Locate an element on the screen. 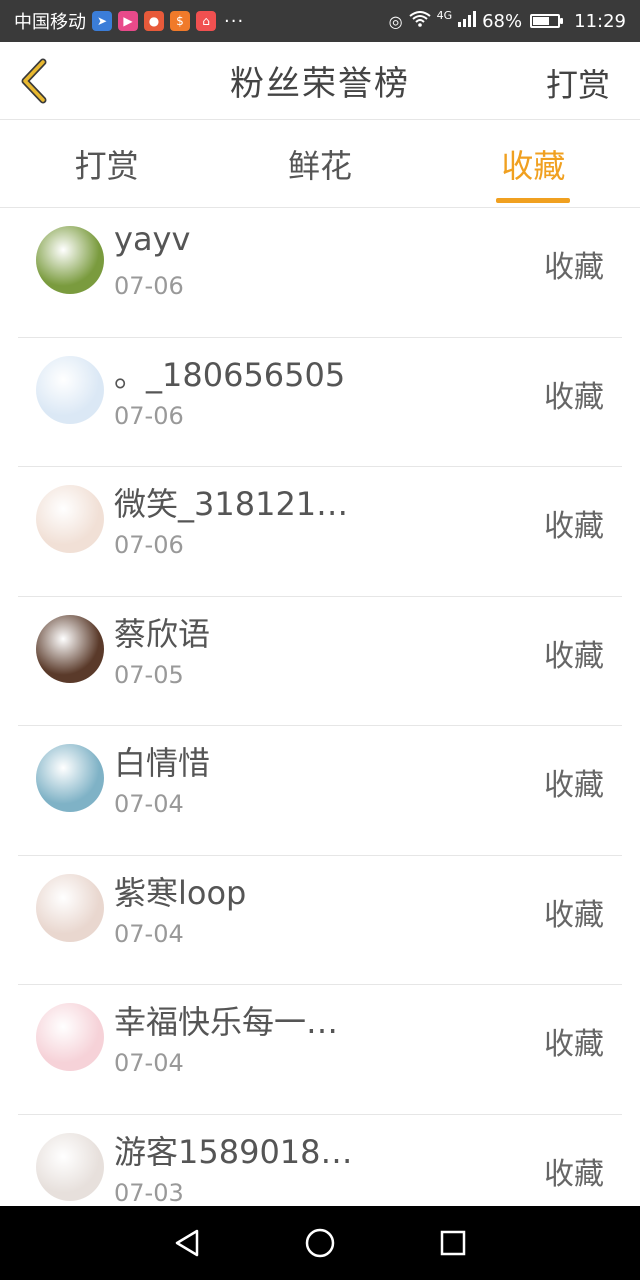 The height and width of the screenshot is (1280, 640). top-app-bar: 粉丝荣誉榜 打赏 is located at coordinates (320, 81).